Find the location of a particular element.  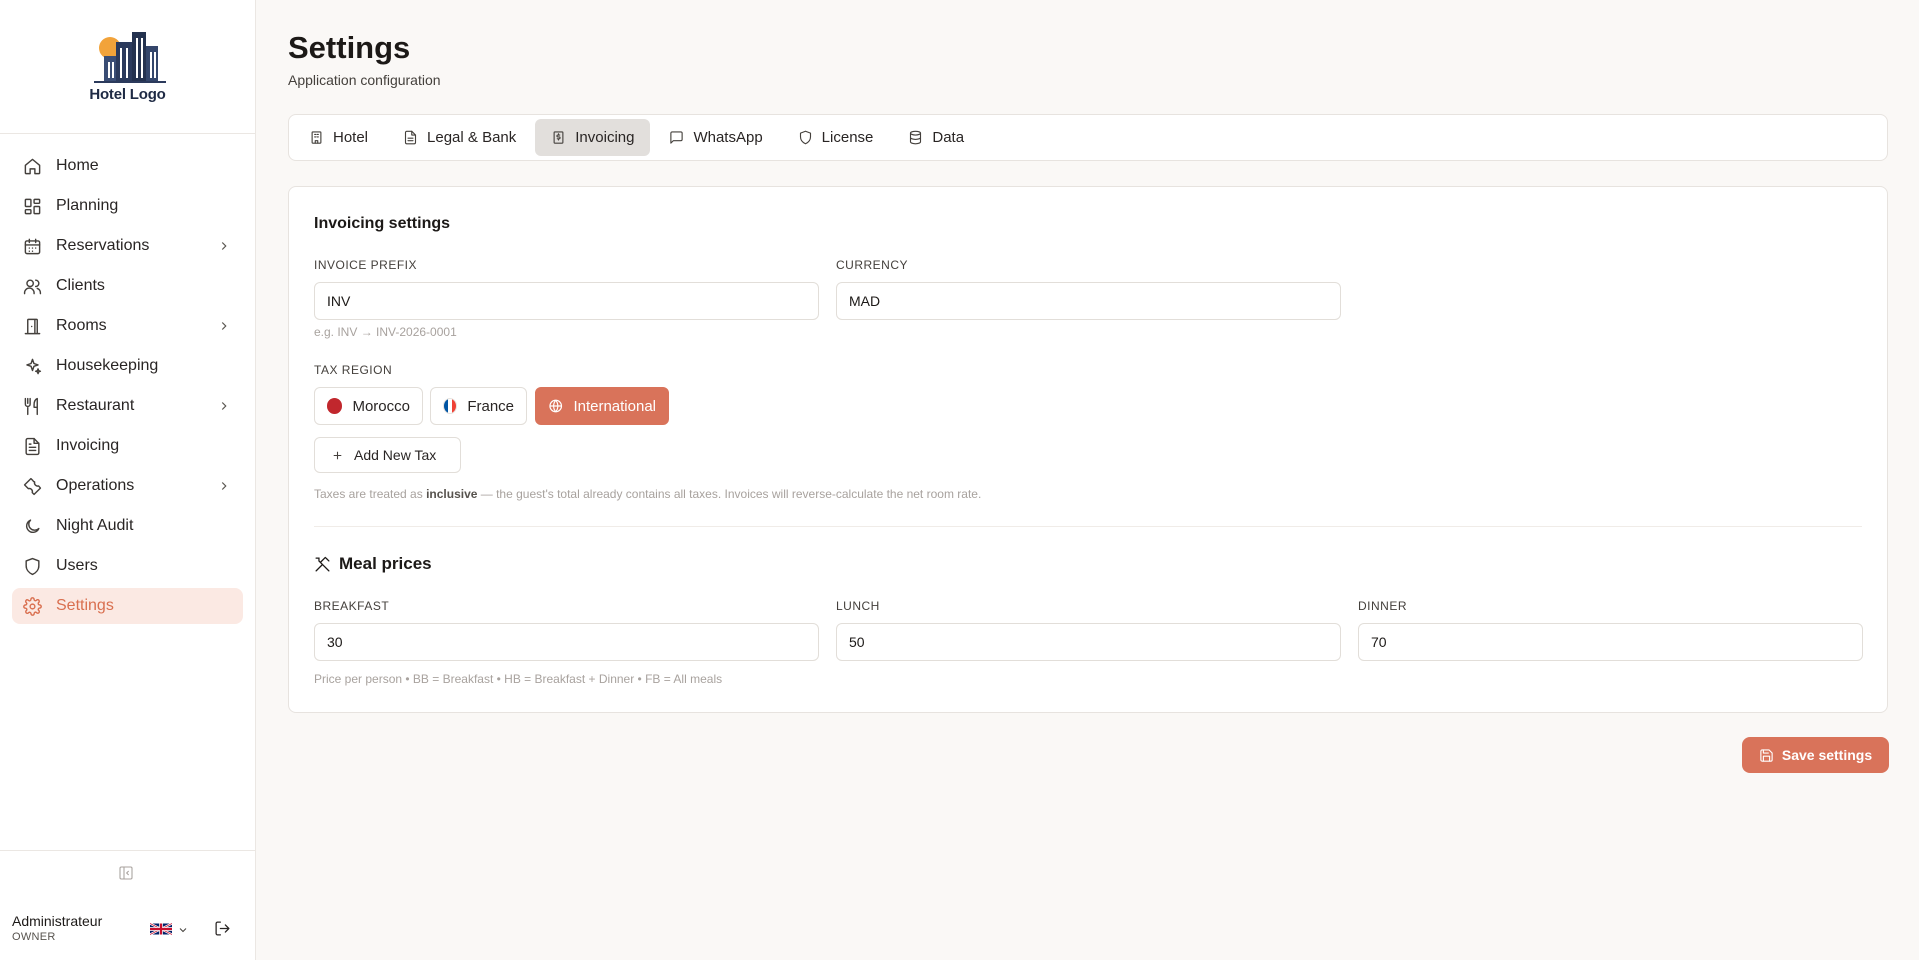

page-title: Settings is located at coordinates (349, 47).